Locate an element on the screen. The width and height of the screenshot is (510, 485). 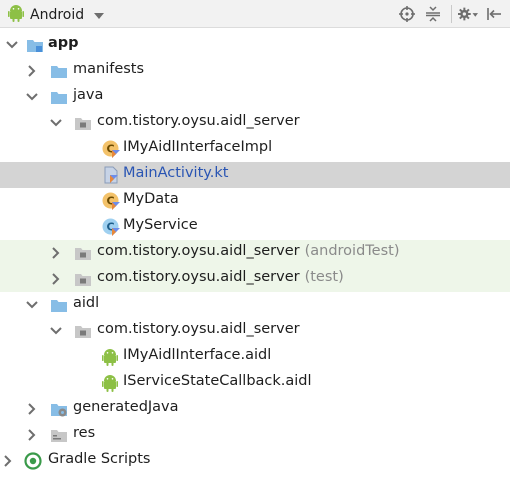
tree-node-gradle-scripts: Gradle Scripts is located at coordinates (255, 461).